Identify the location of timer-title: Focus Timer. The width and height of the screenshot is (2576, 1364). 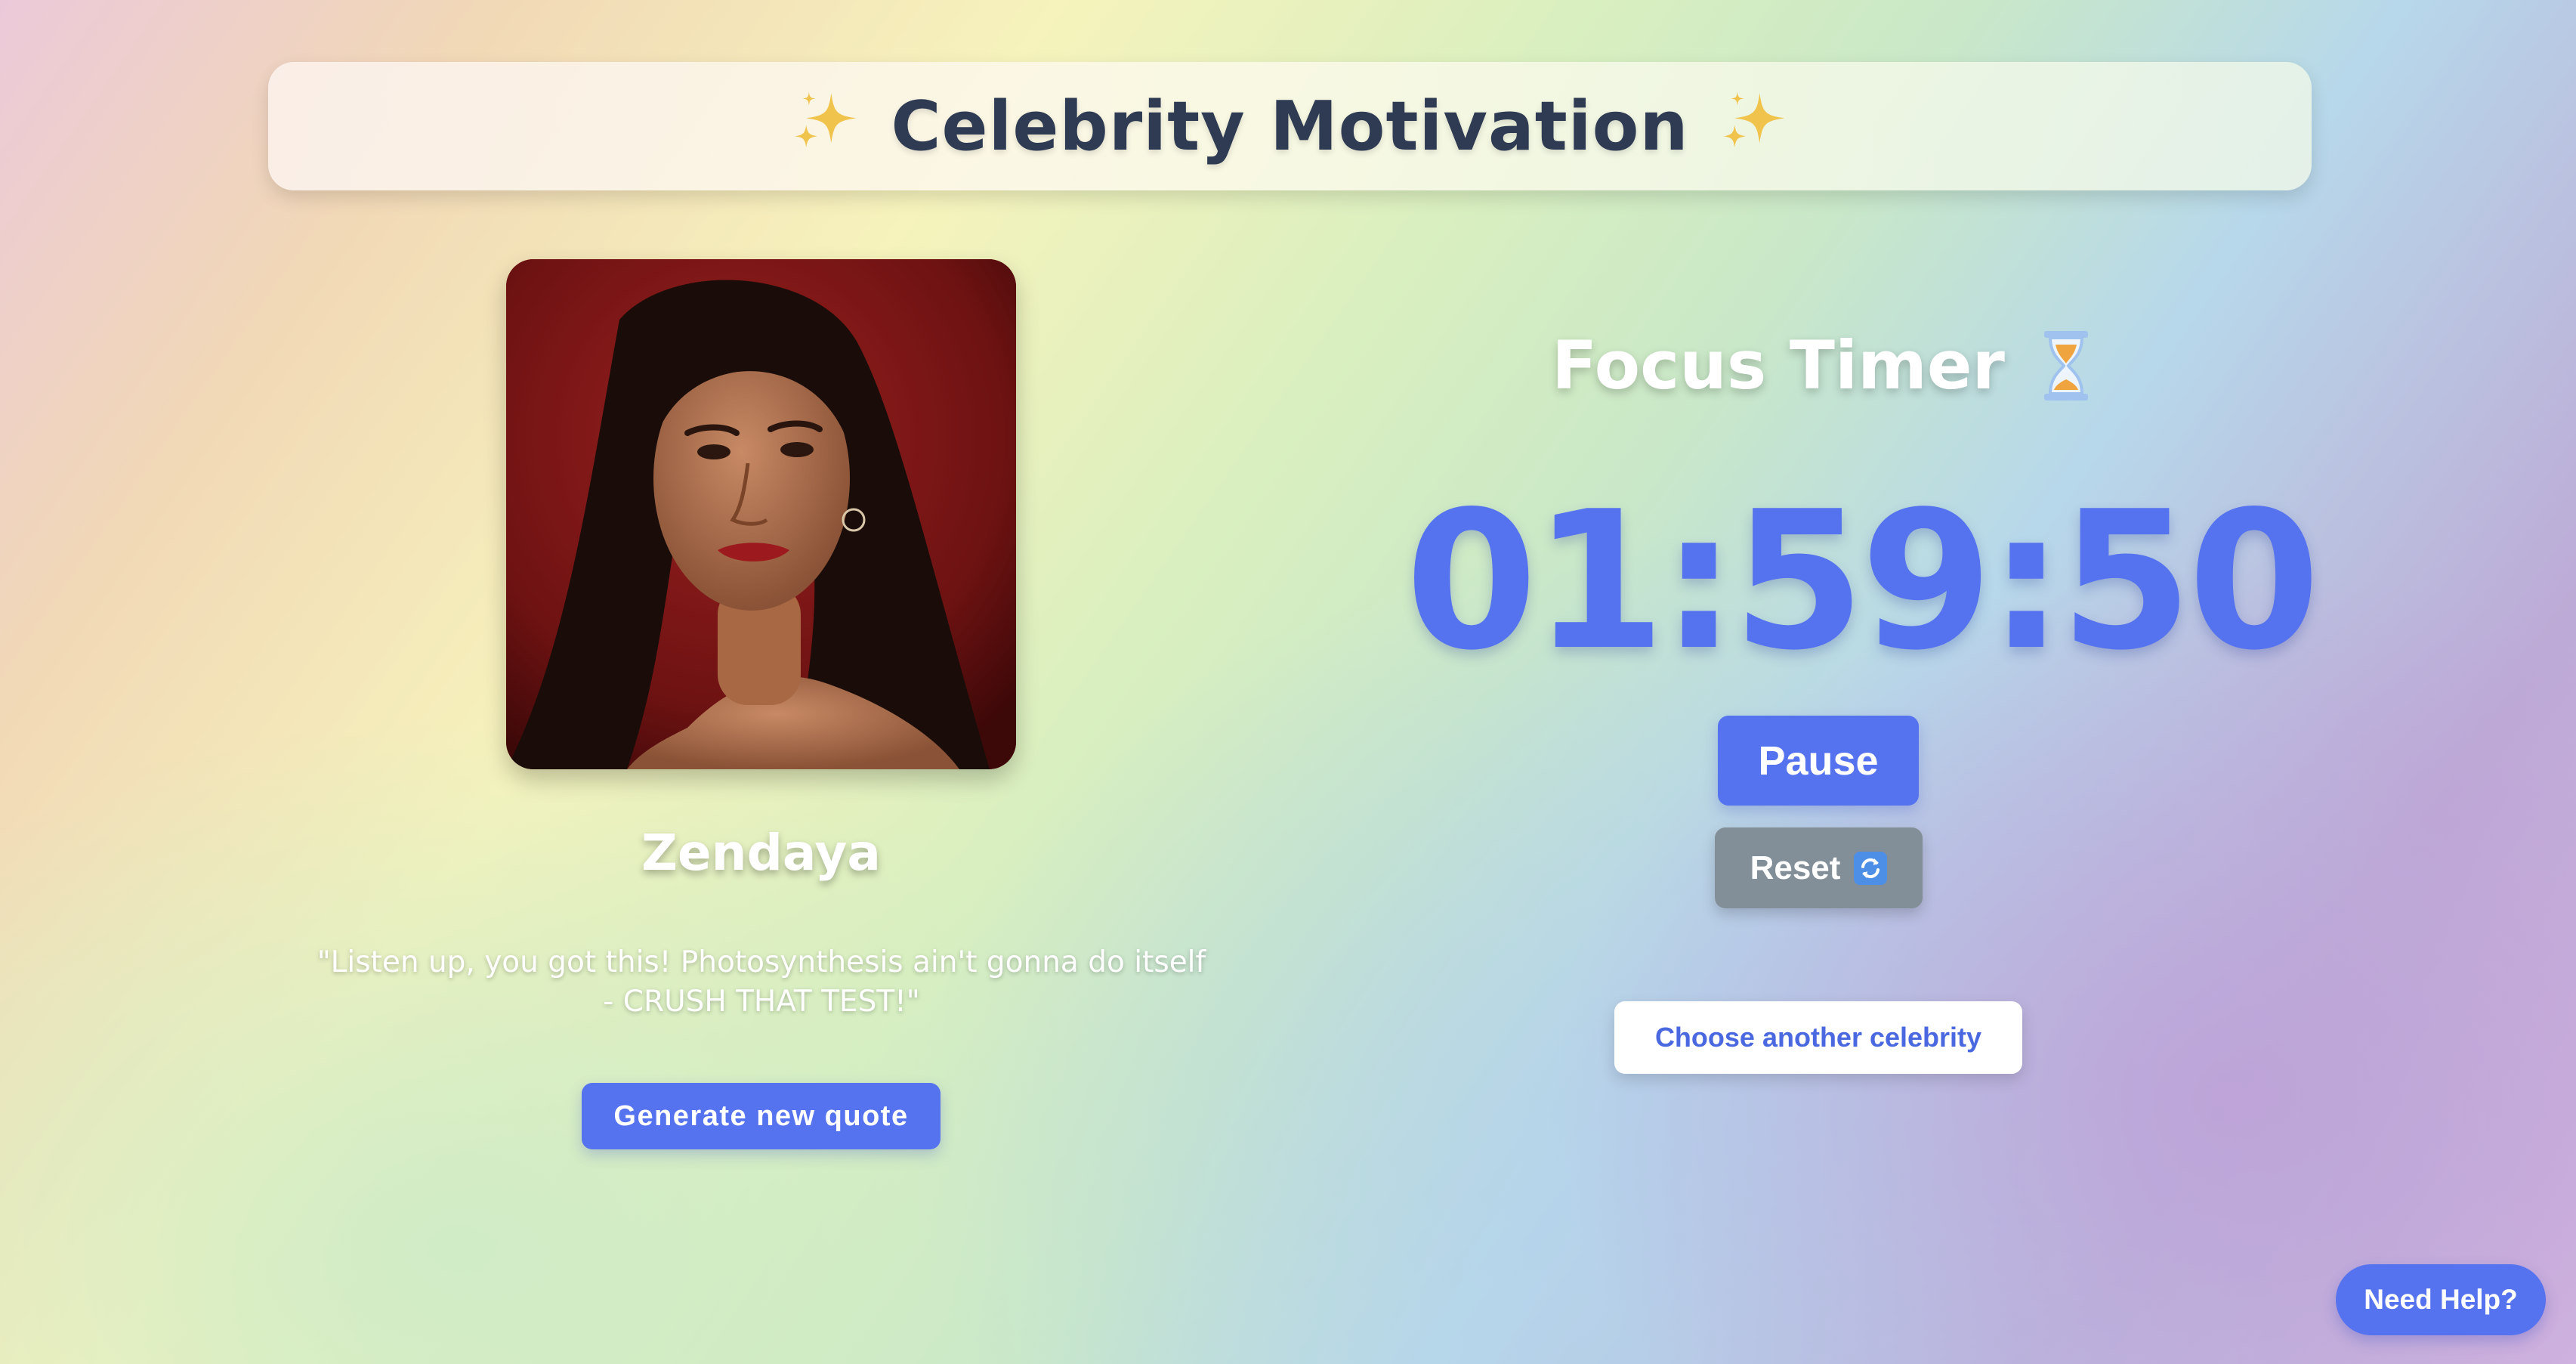
(1820, 365).